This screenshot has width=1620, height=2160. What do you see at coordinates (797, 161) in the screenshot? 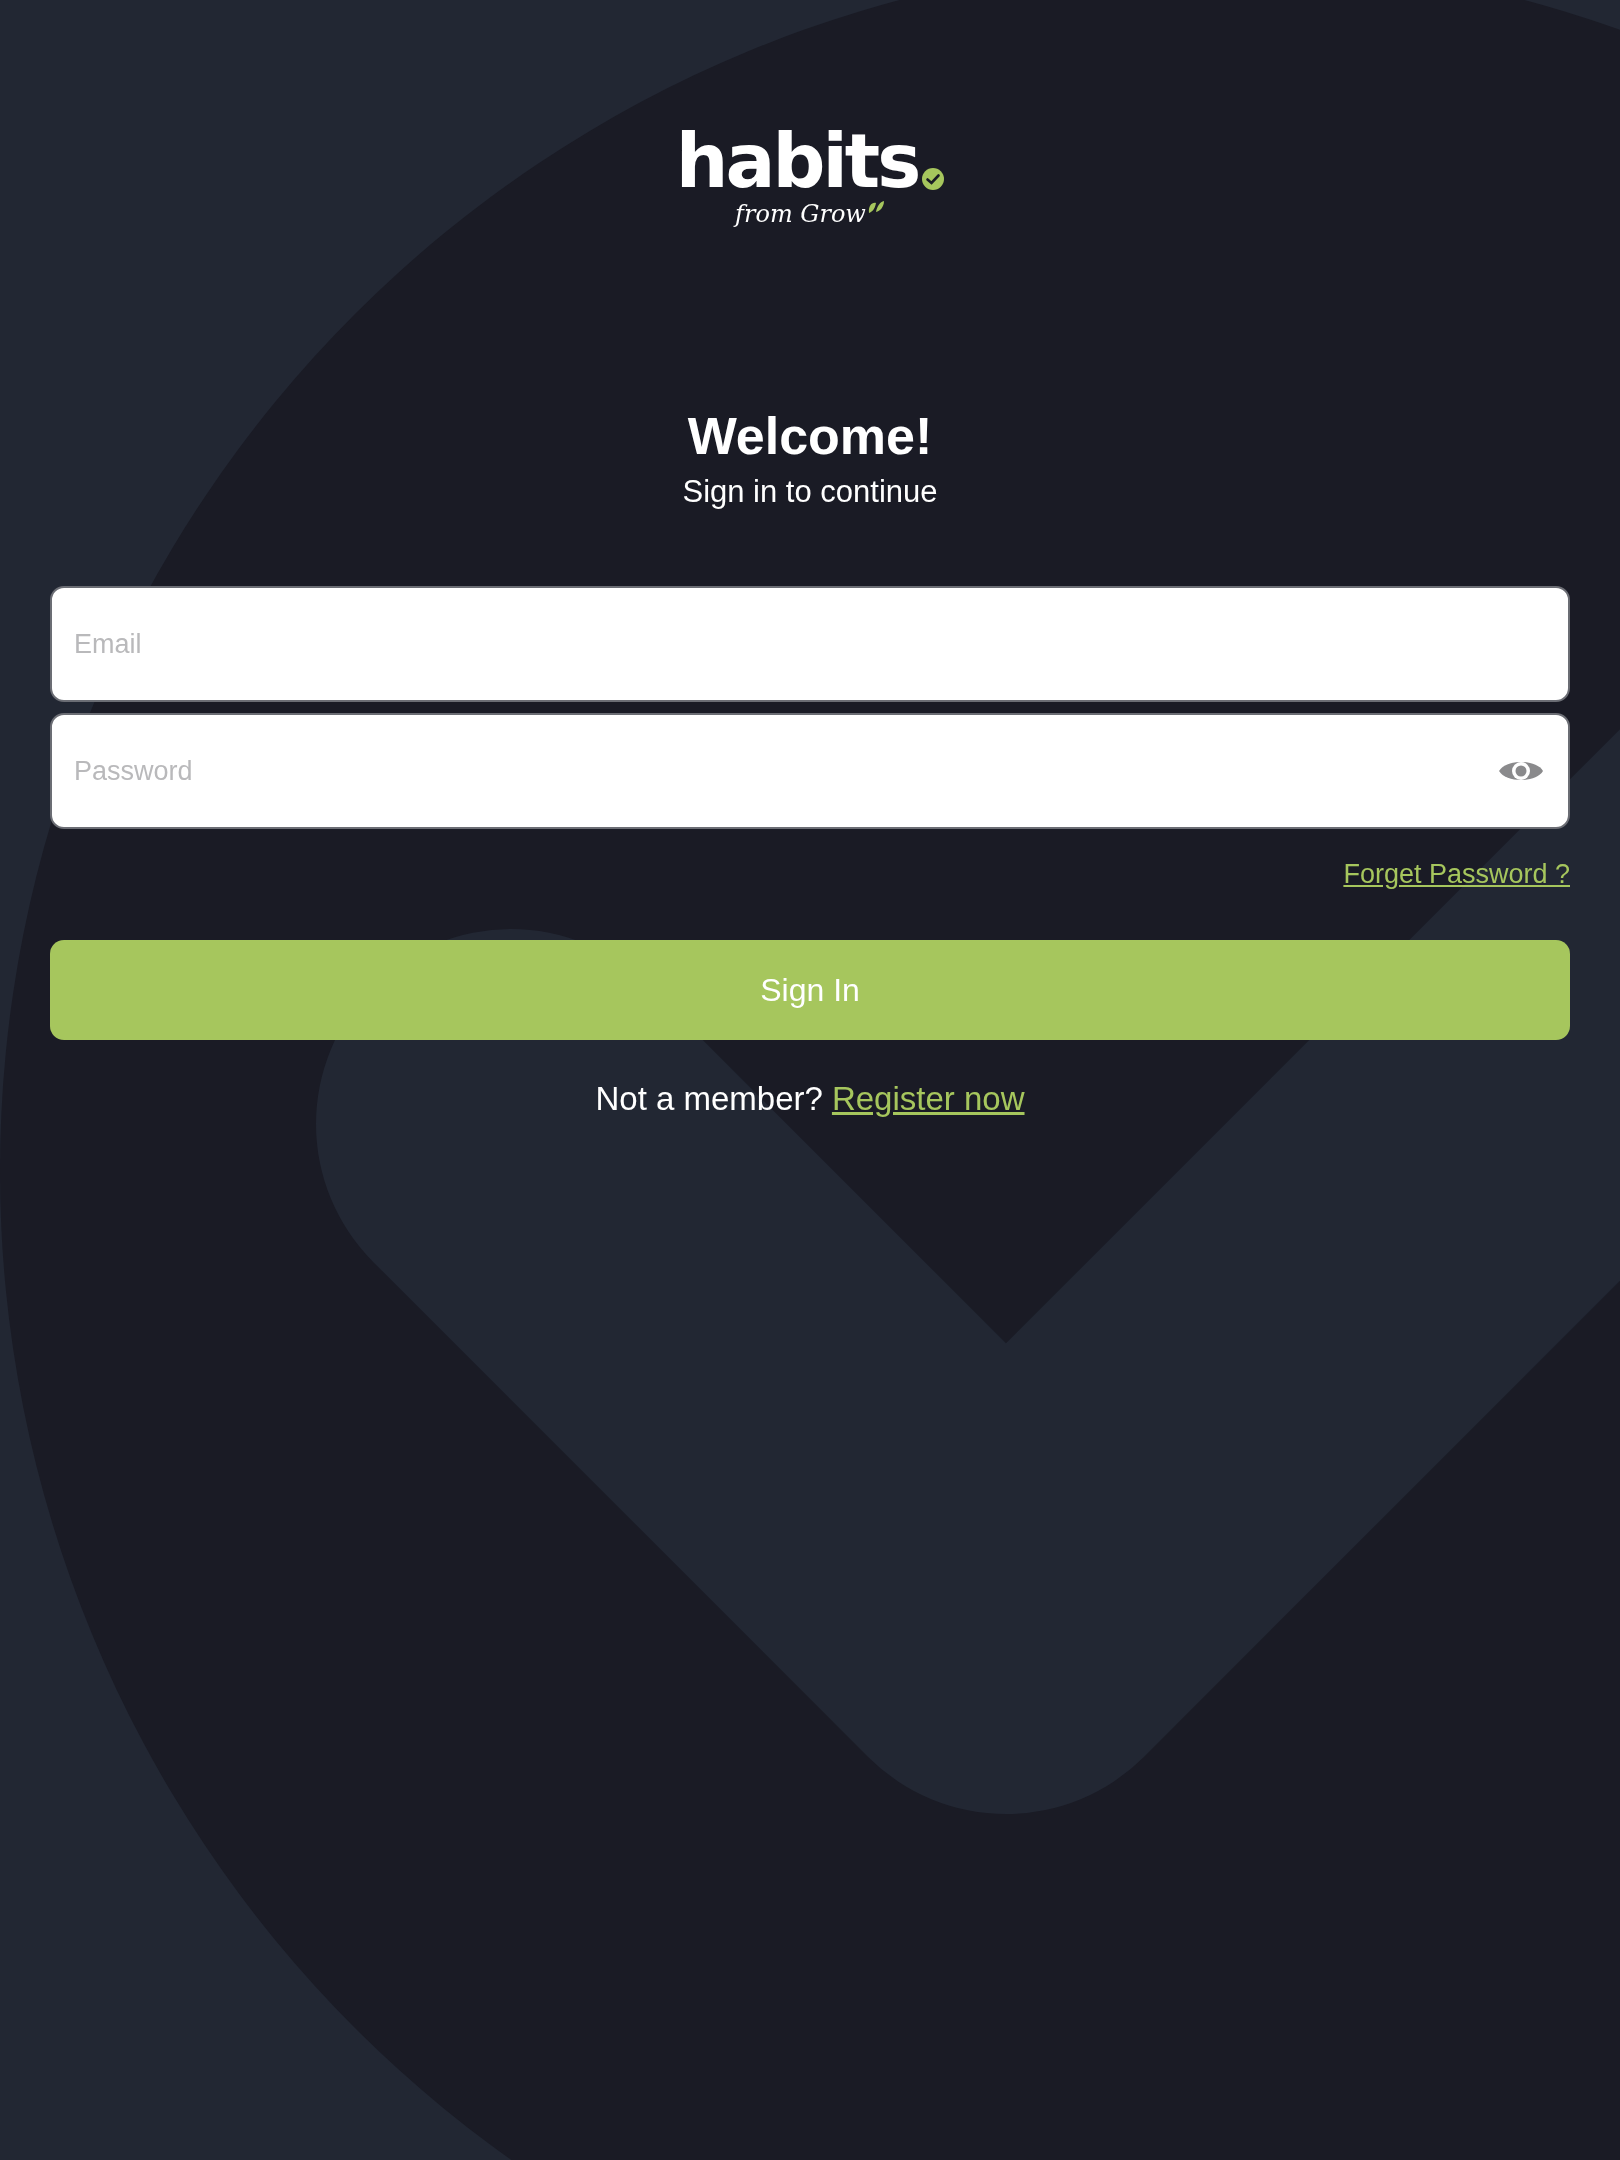
I see `logo-wordmark: habits` at bounding box center [797, 161].